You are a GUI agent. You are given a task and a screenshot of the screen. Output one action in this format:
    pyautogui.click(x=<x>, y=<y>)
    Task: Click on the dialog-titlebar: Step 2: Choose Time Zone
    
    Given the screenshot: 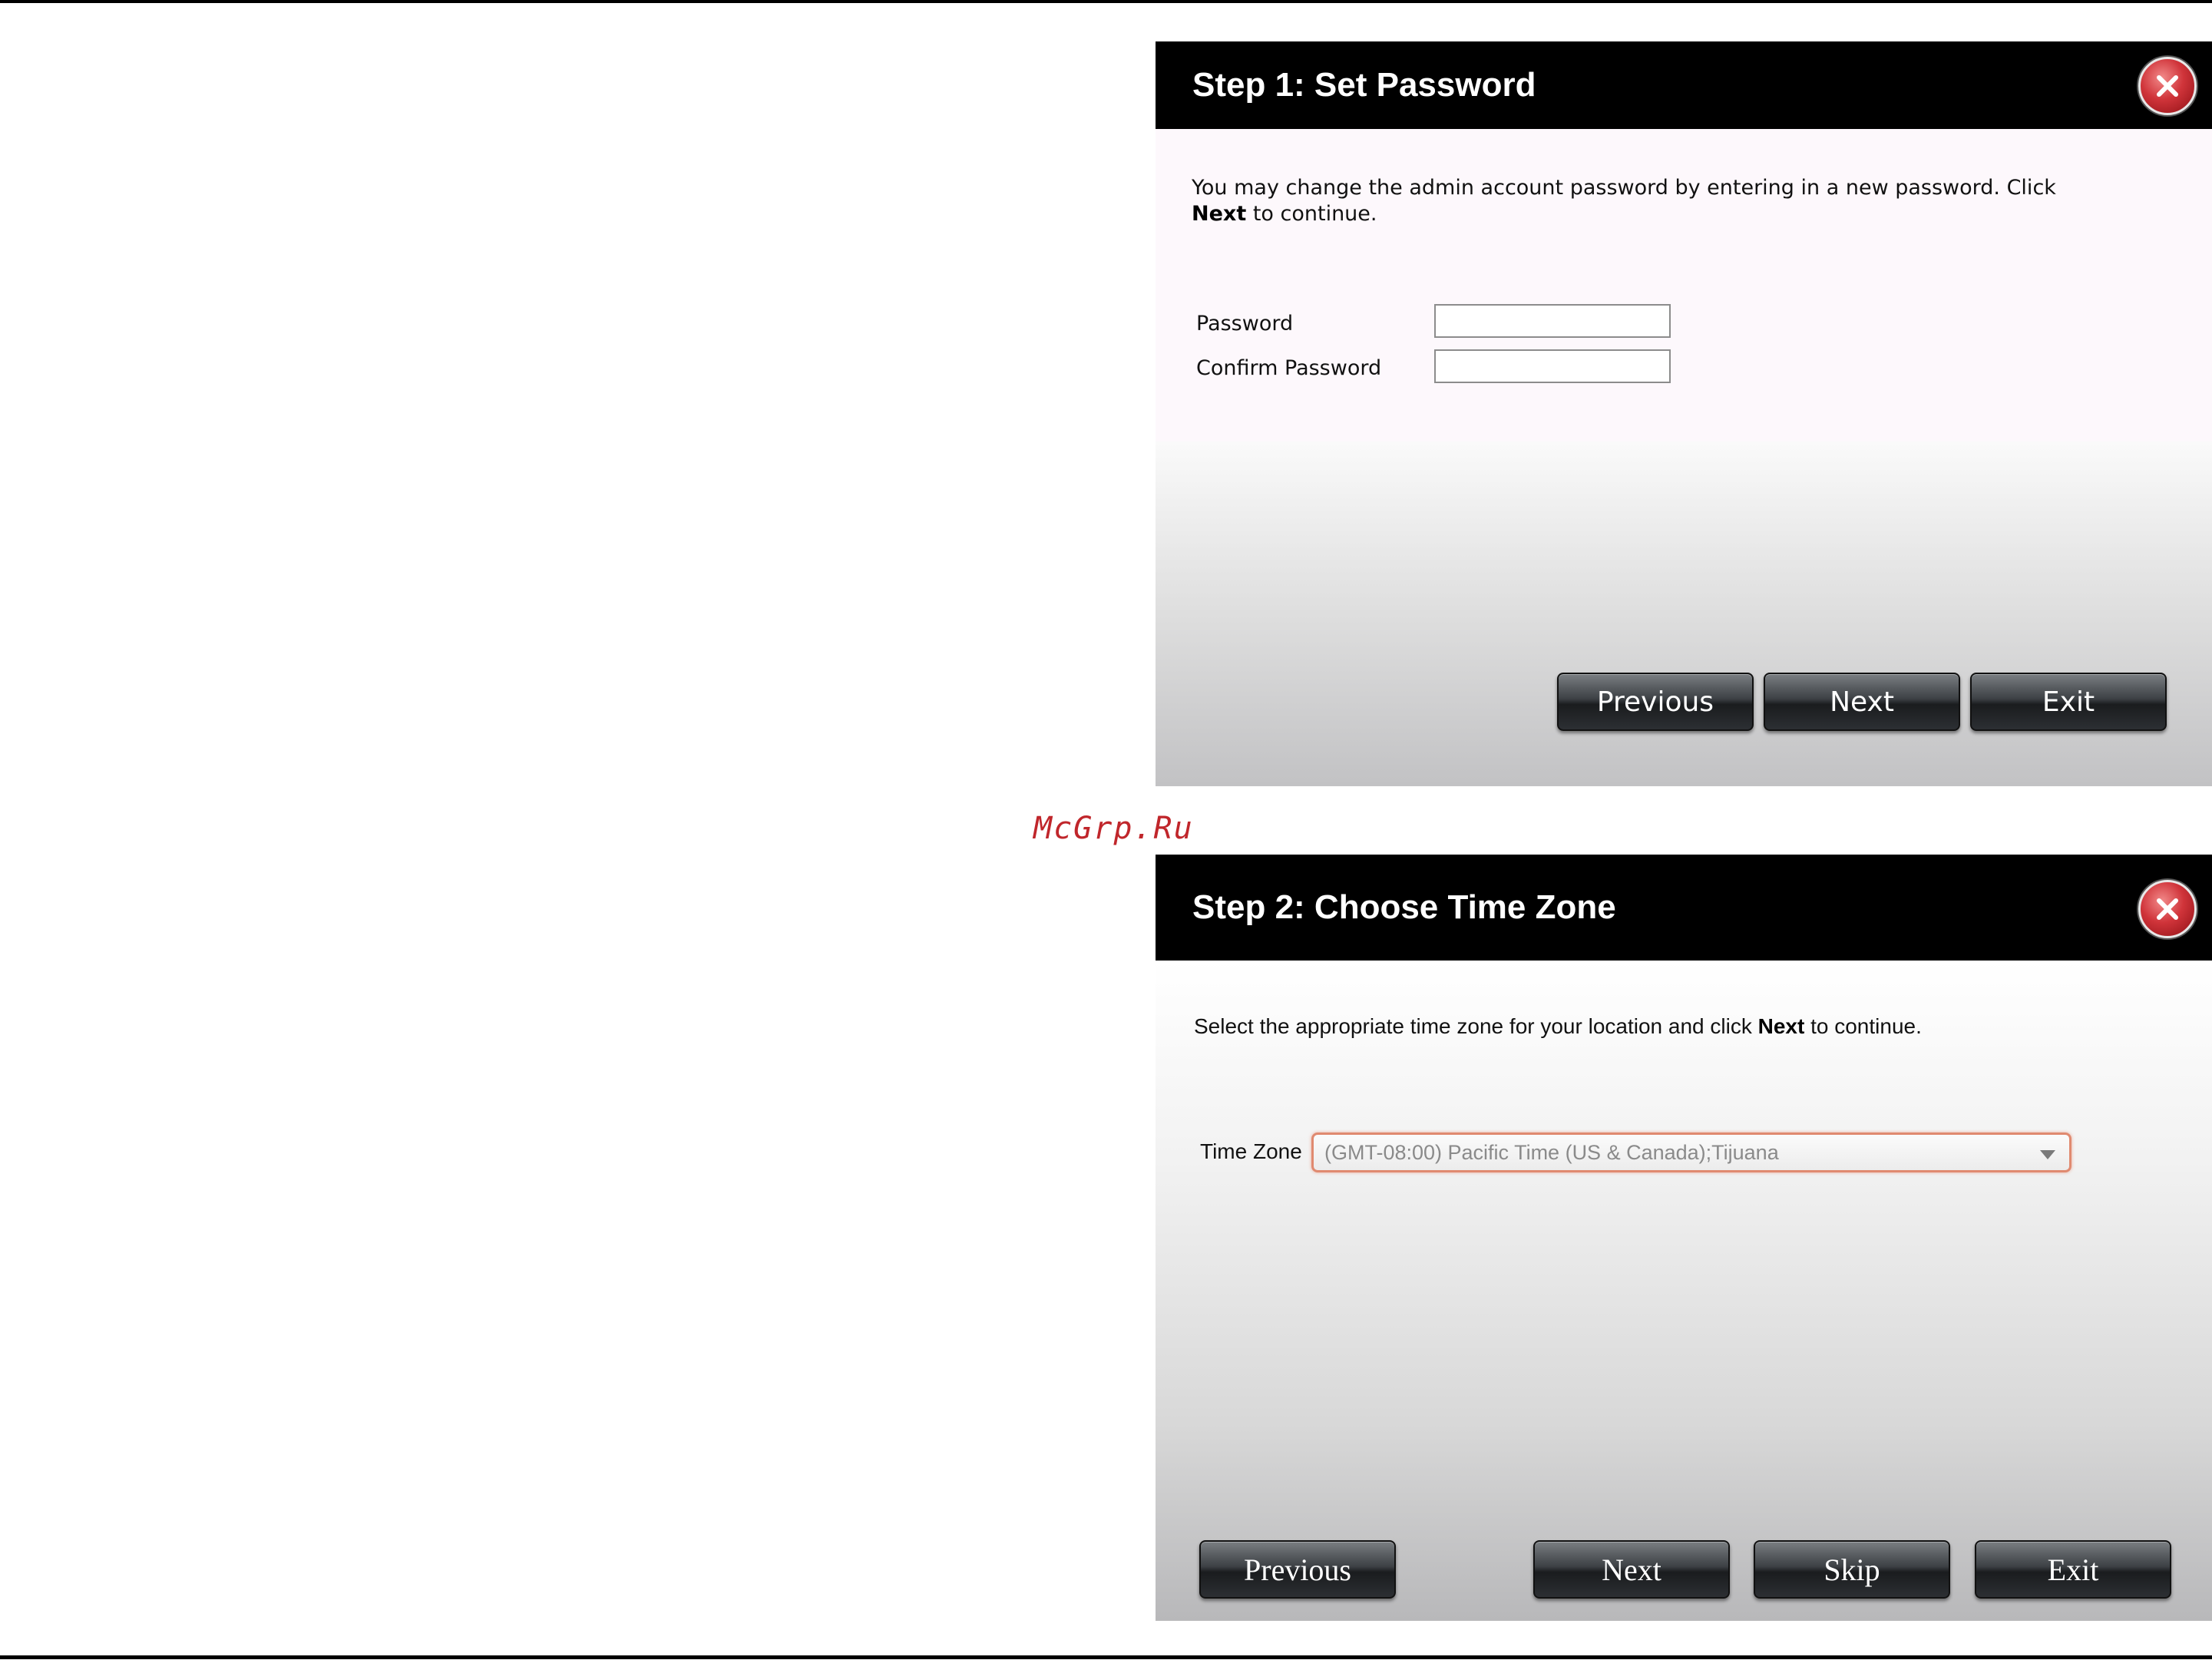 What is the action you would take?
    pyautogui.click(x=1684, y=910)
    